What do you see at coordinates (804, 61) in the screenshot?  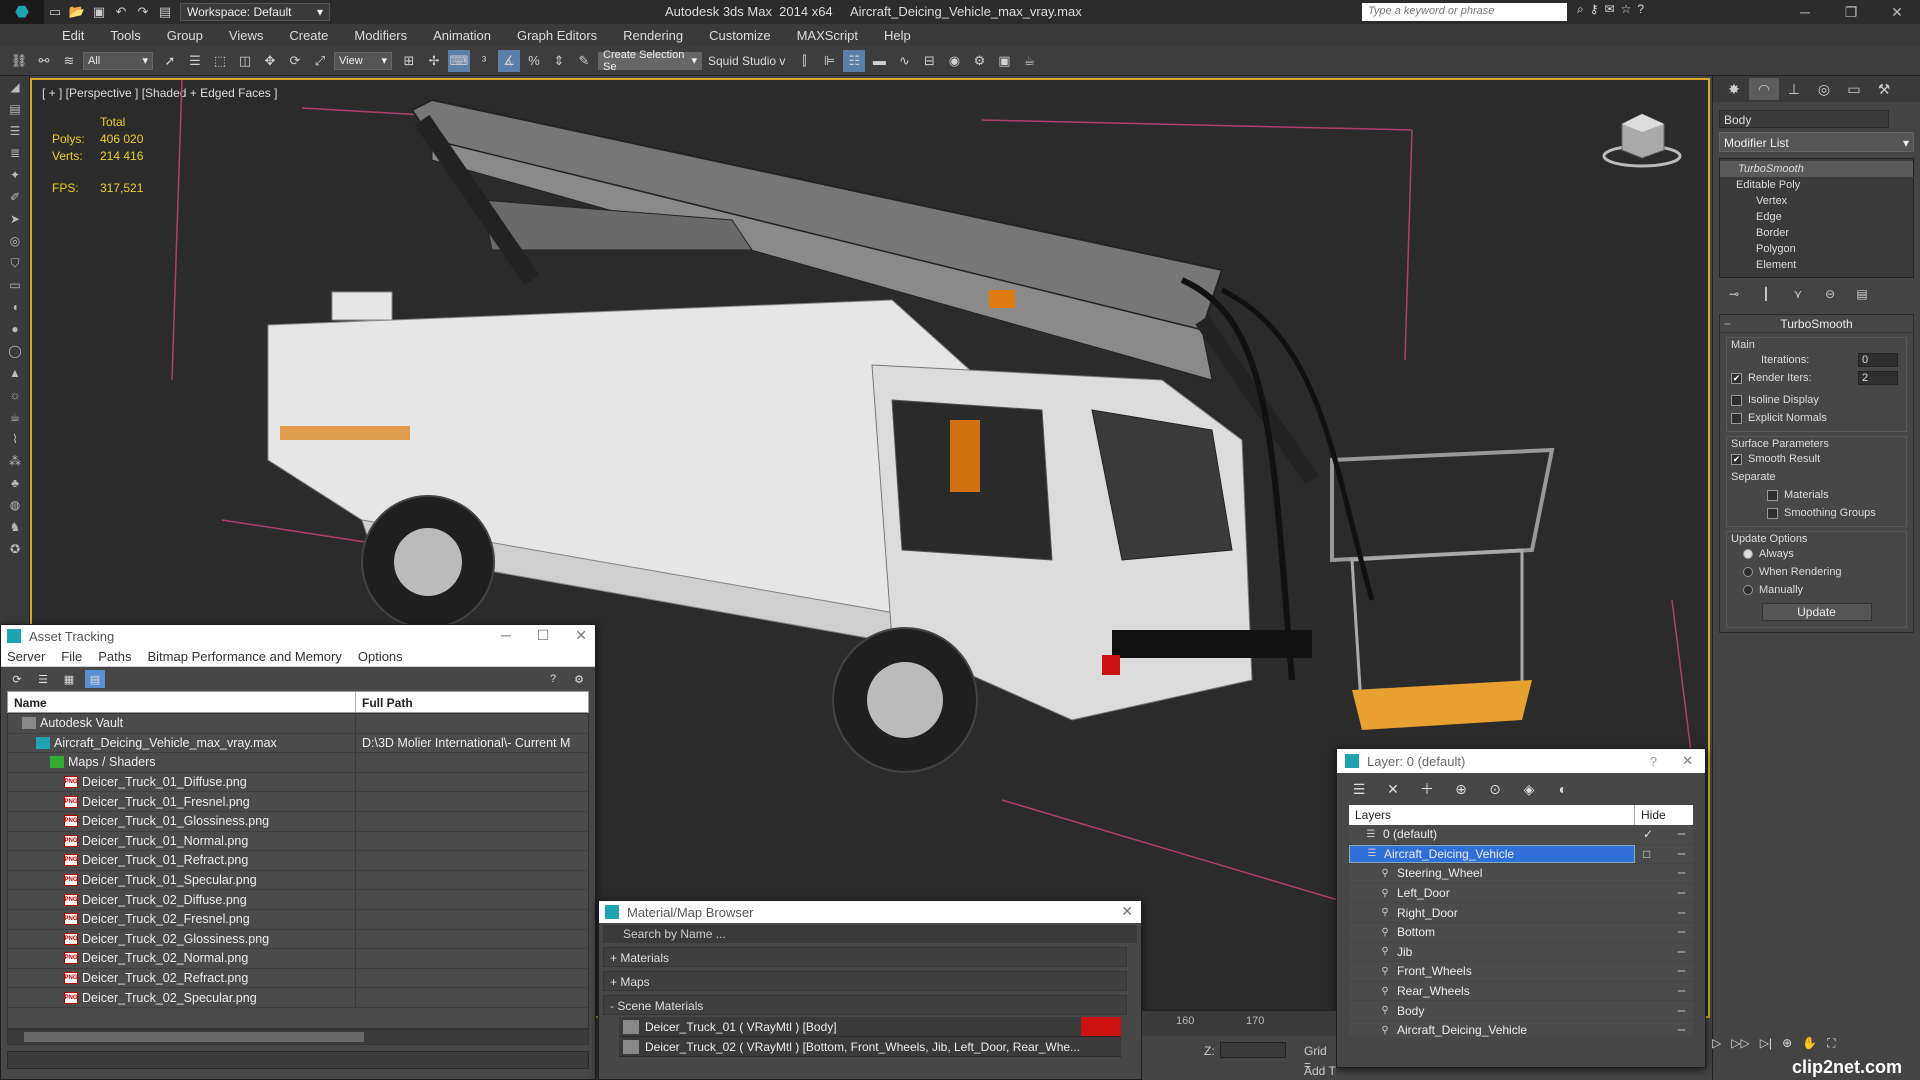 I see `mirror-icon: ⫿` at bounding box center [804, 61].